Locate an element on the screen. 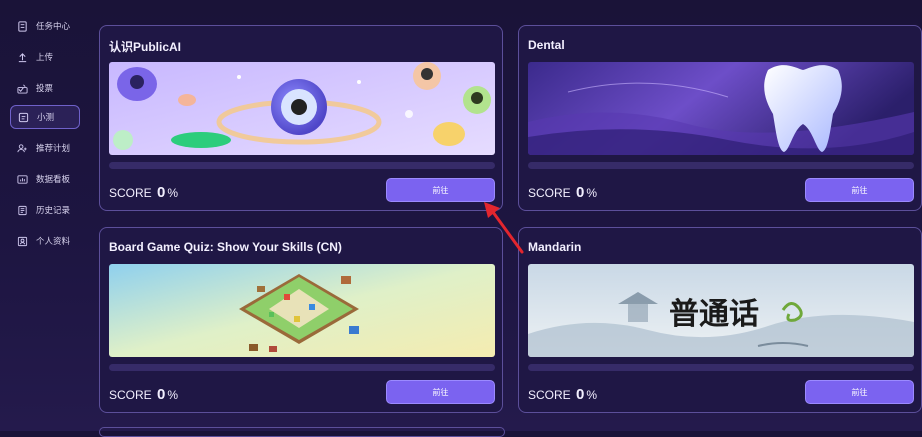  sidebar-item-task-center: 任务中心 is located at coordinates (45, 26).